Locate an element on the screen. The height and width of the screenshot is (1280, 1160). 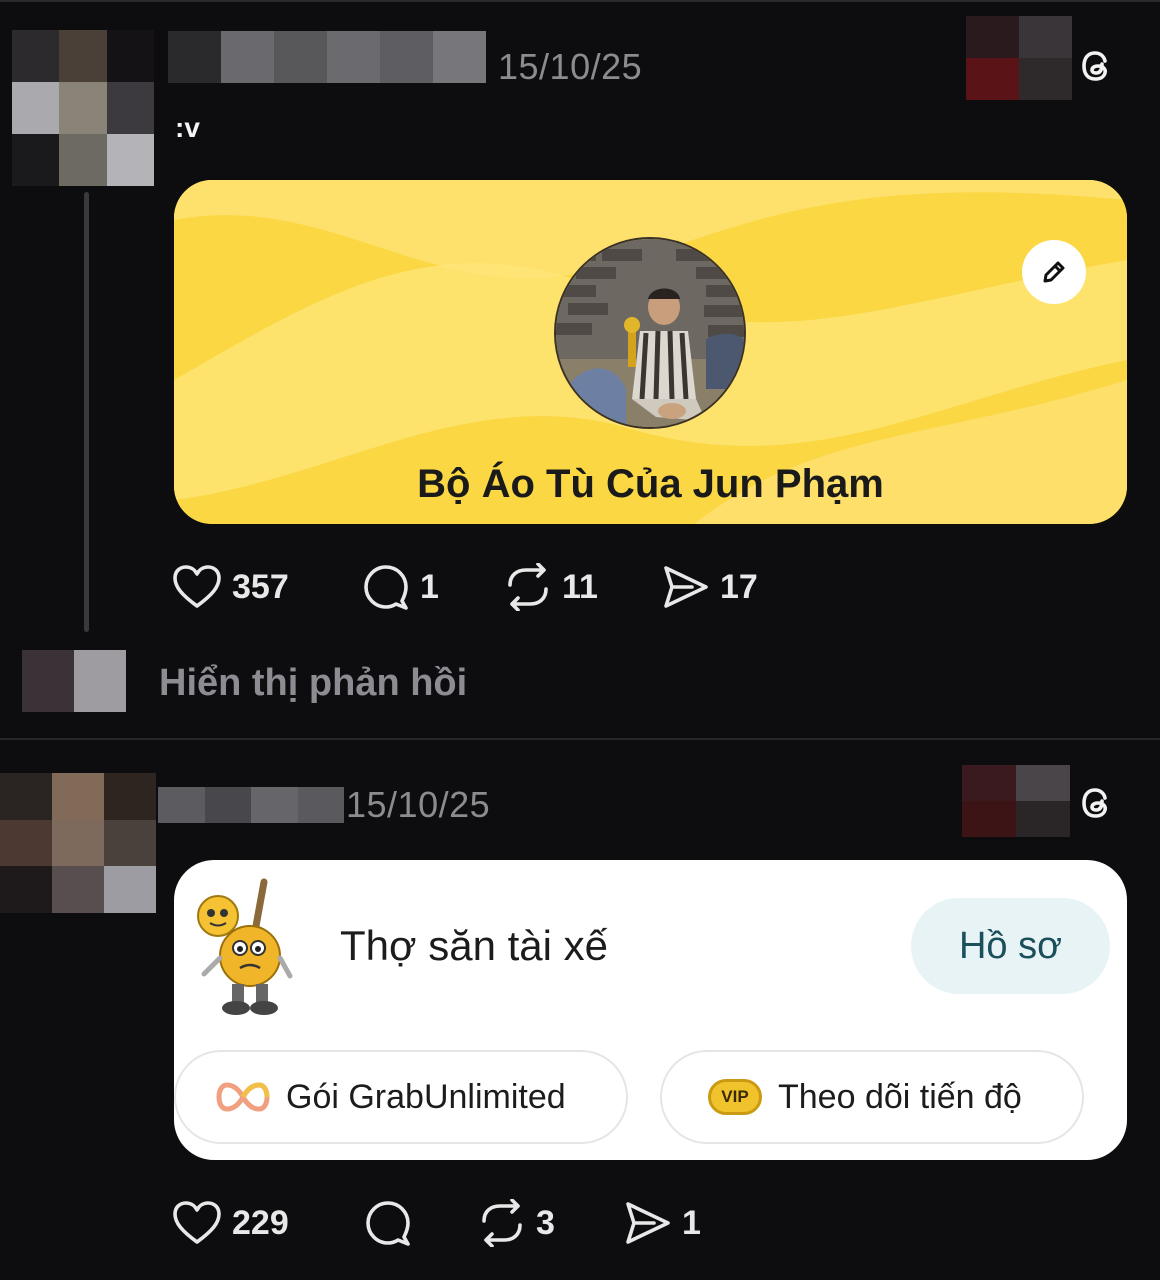
share-button: 1 is located at coordinates (662, 1223).